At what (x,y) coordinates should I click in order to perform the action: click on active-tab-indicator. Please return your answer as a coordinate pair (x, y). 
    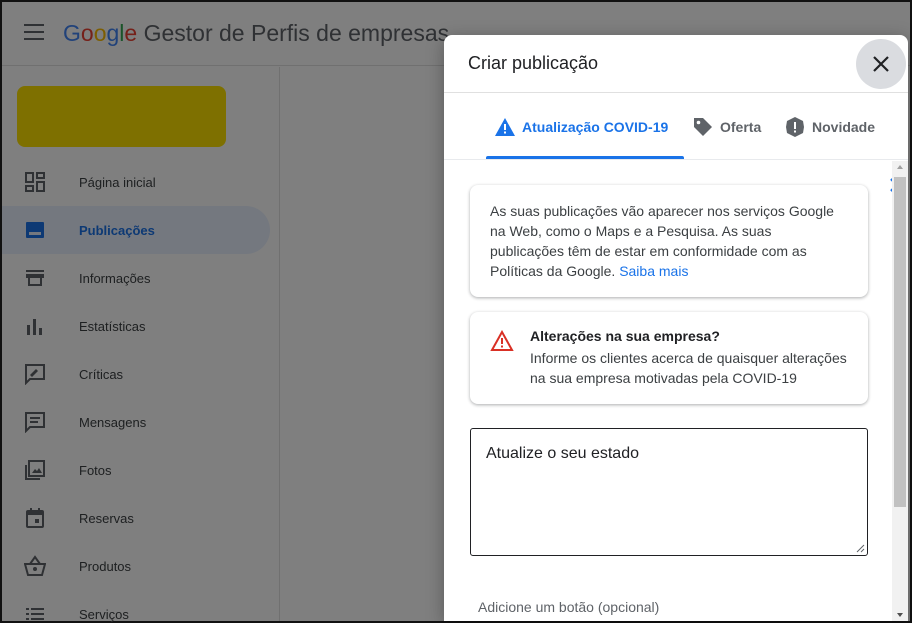
    Looking at the image, I should click on (585, 157).